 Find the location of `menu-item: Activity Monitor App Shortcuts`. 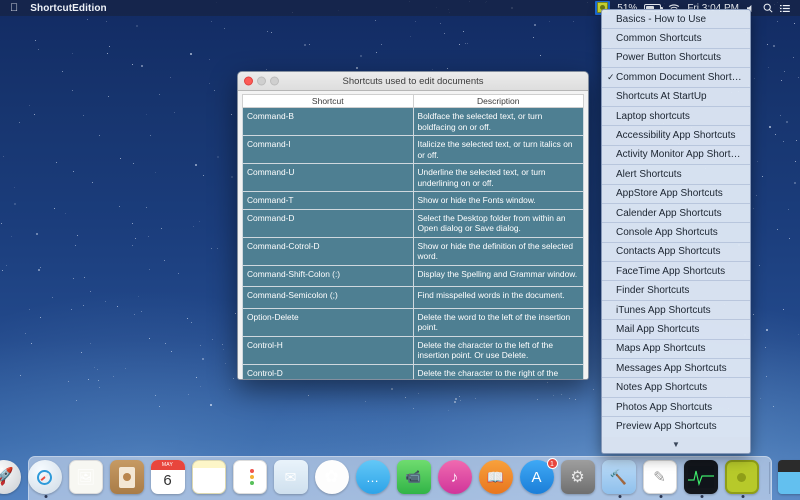

menu-item: Activity Monitor App Shortcuts is located at coordinates (676, 156).